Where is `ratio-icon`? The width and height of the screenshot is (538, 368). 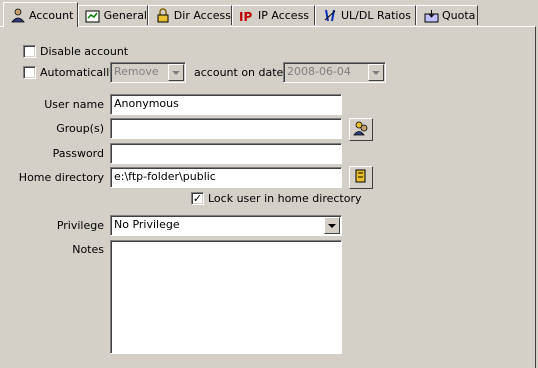 ratio-icon is located at coordinates (330, 15).